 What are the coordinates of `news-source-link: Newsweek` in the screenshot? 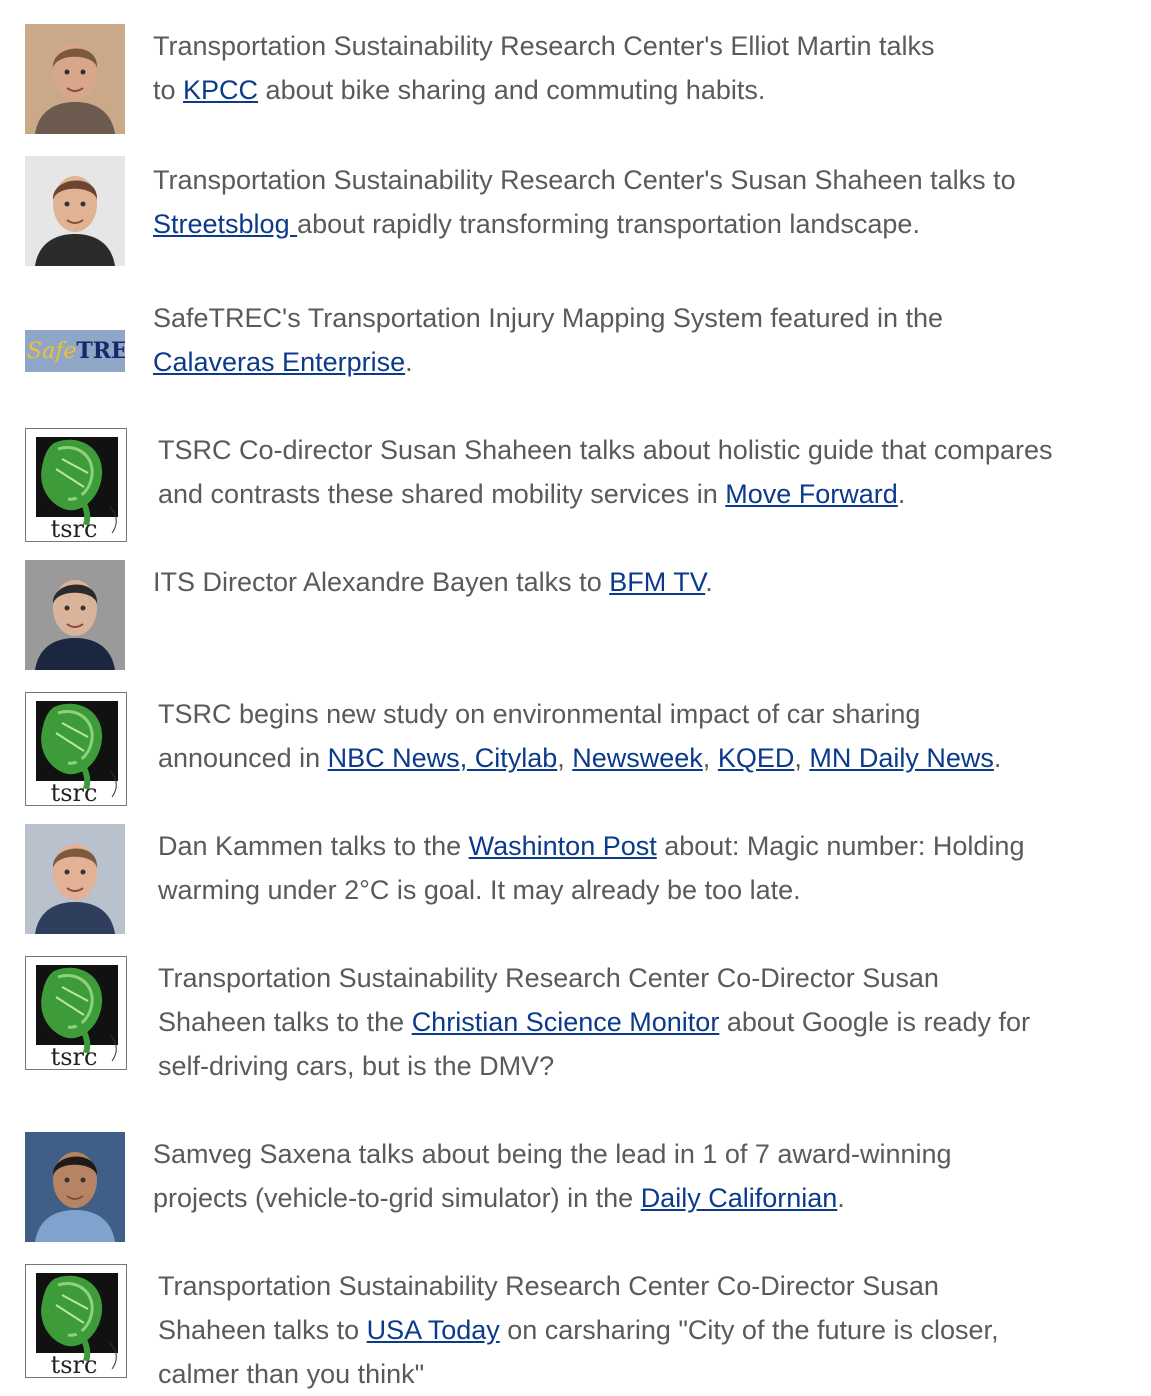 It's located at (637, 758).